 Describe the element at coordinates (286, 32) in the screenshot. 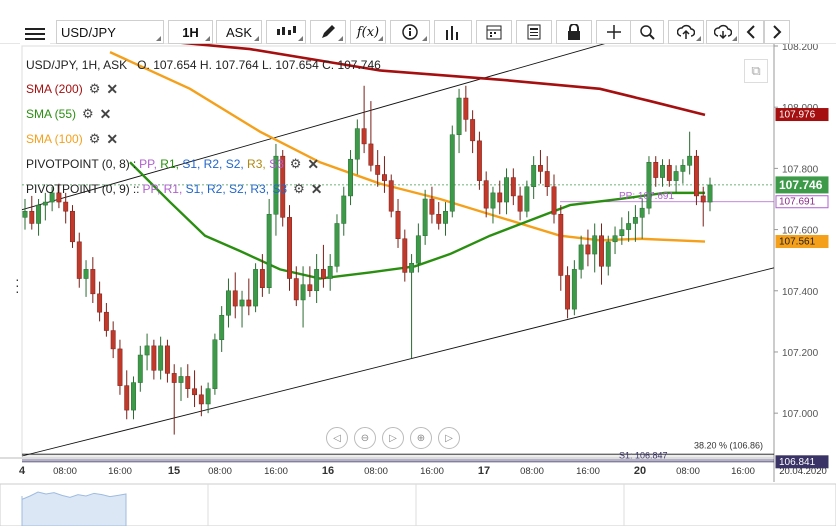

I see `chart-type-button` at that location.